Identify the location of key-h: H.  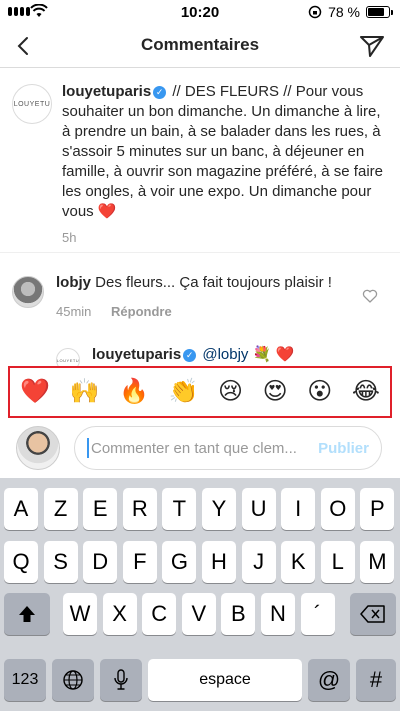
(219, 562).